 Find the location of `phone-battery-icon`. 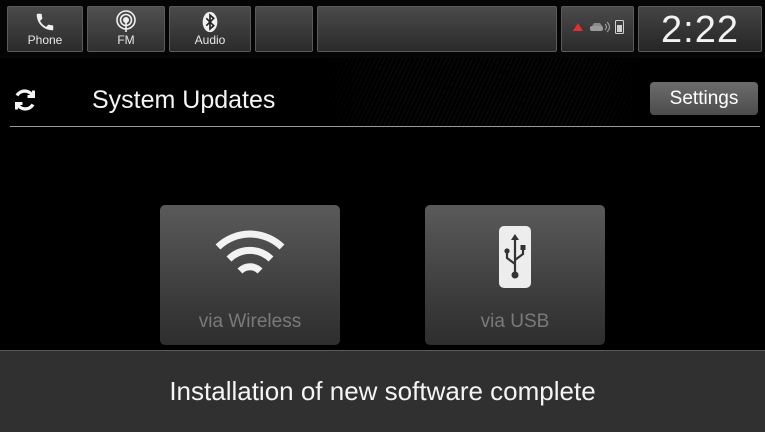

phone-battery-icon is located at coordinates (619, 29).